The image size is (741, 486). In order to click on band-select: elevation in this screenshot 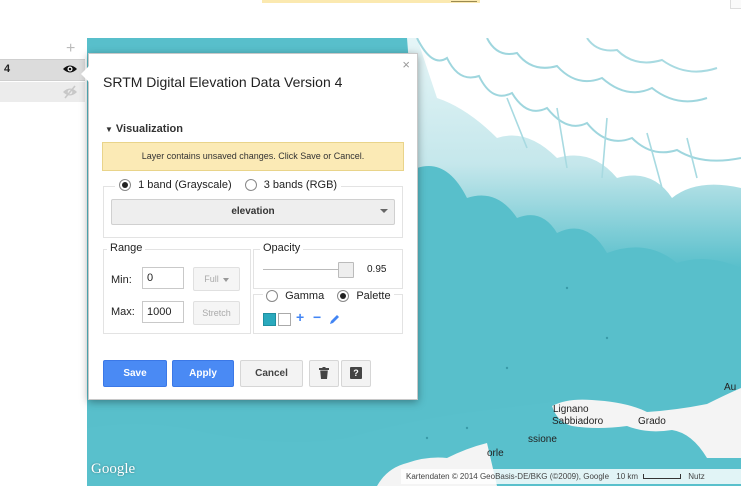, I will do `click(253, 212)`.